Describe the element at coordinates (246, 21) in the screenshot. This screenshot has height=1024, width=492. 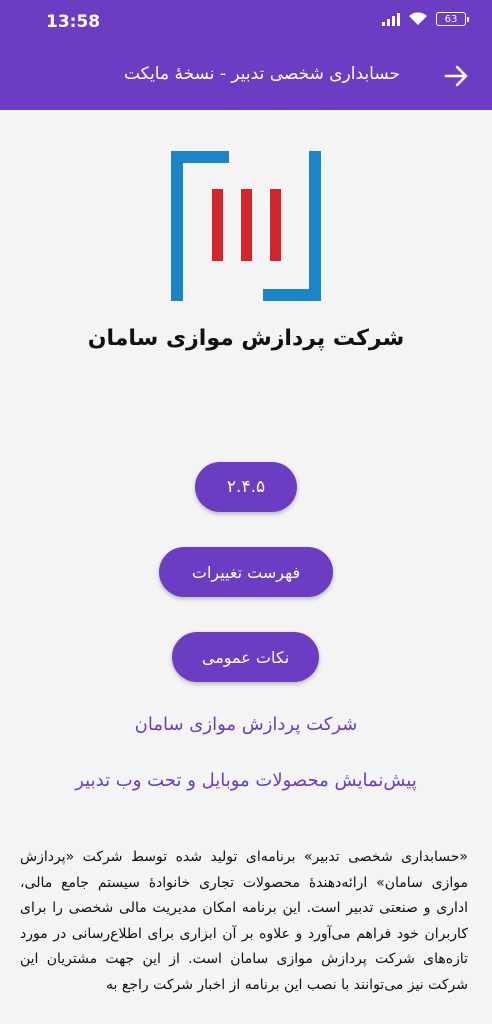
I see `status-bar: 13:58 63` at that location.